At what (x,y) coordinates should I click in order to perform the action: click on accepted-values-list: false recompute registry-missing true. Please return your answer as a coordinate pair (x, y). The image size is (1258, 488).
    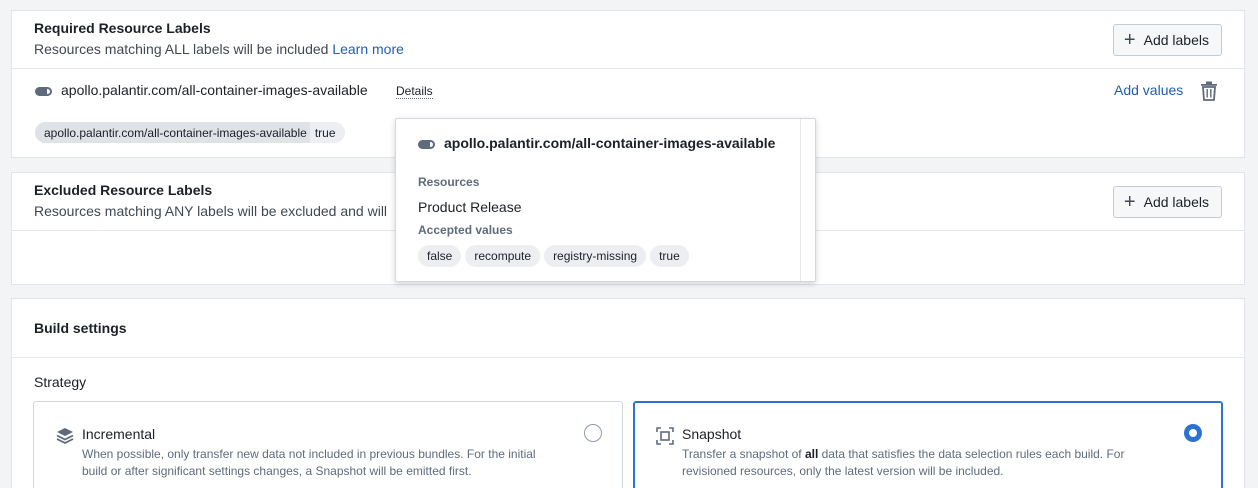
    Looking at the image, I should click on (555, 256).